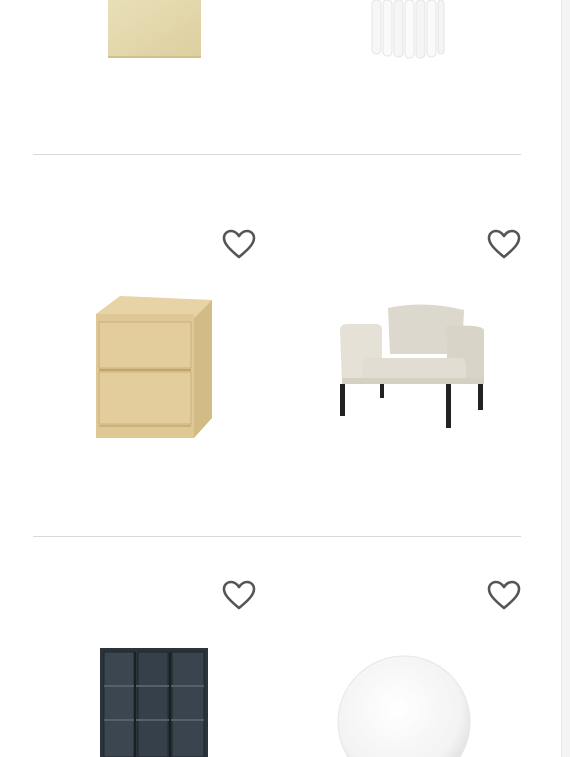 The width and height of the screenshot is (570, 757). I want to click on product-image-globe-lamp, so click(404, 705).